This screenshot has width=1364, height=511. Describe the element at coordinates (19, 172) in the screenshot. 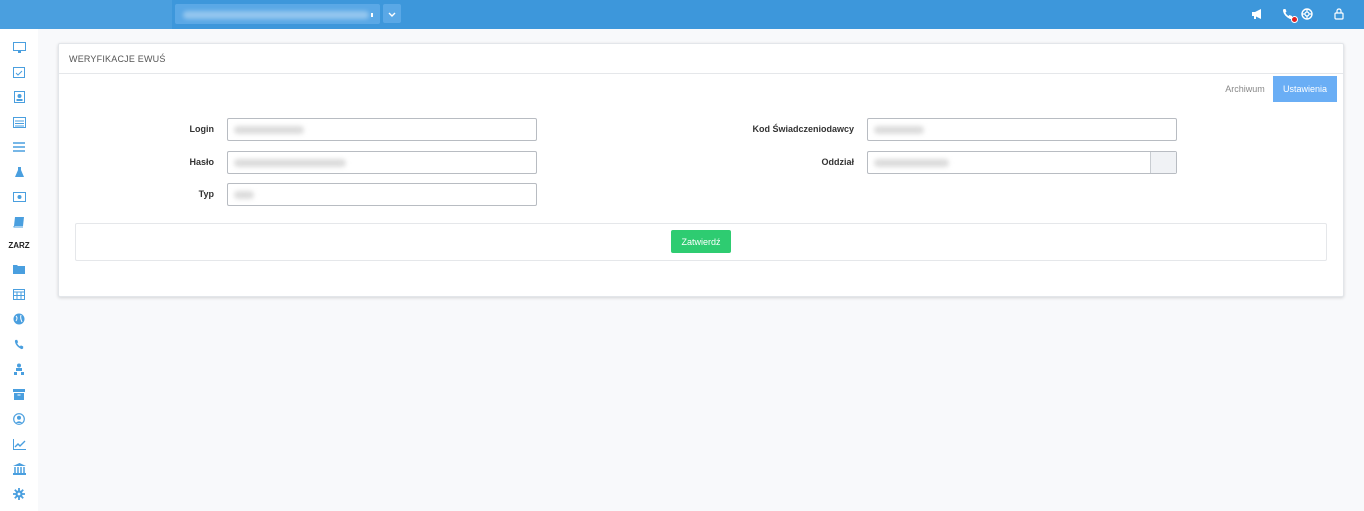

I see `flask-icon` at that location.